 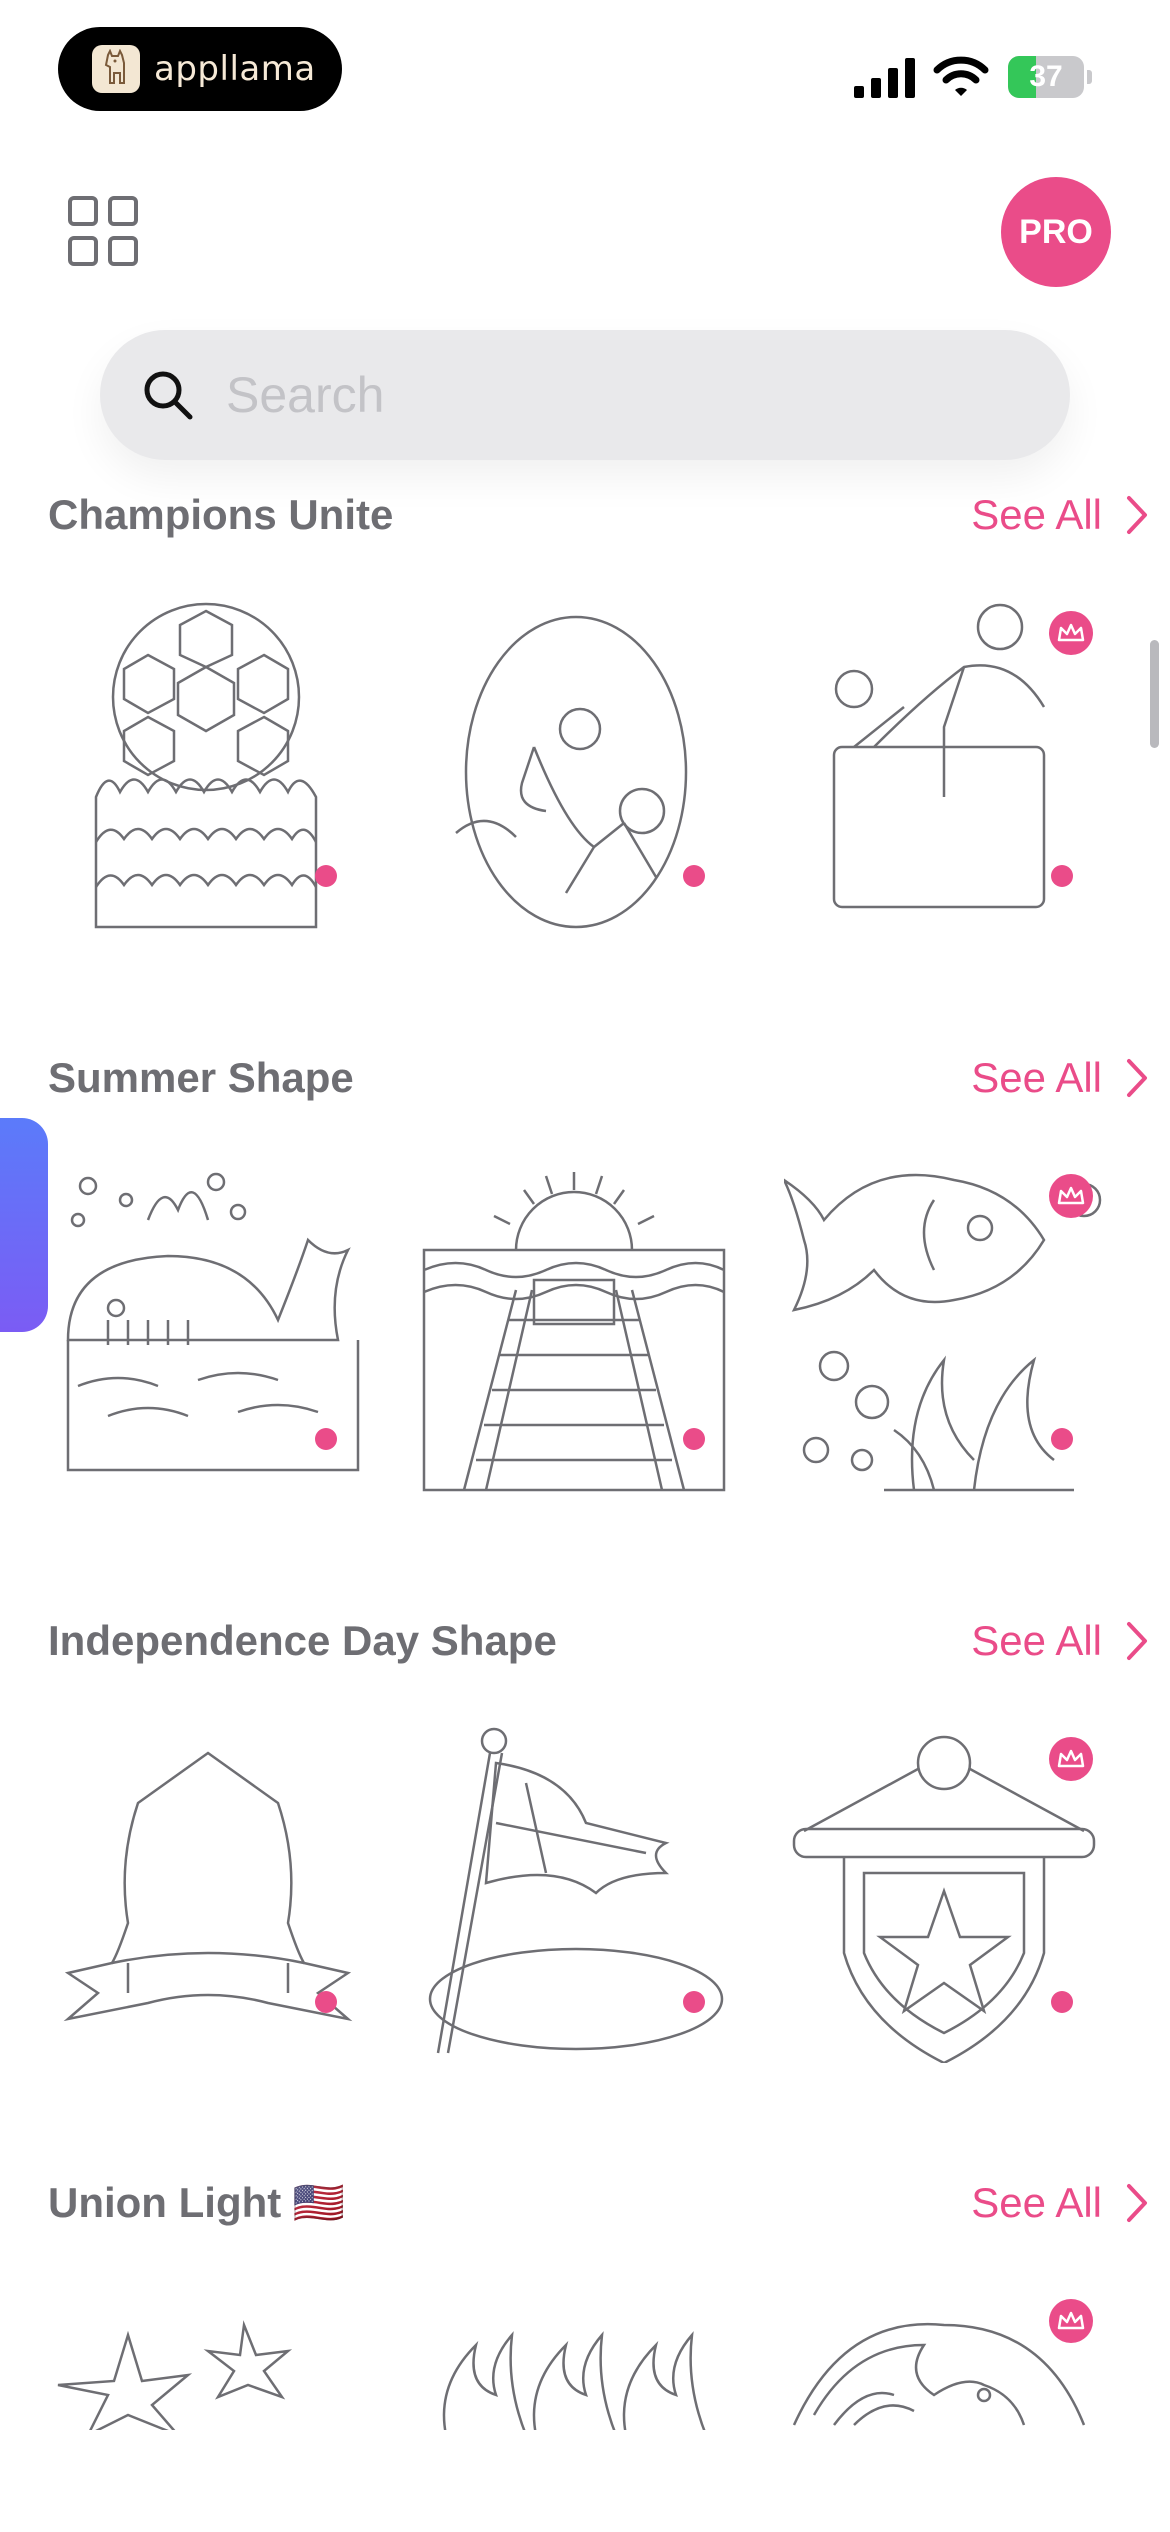 I want to click on search-icon, so click(x=168, y=395).